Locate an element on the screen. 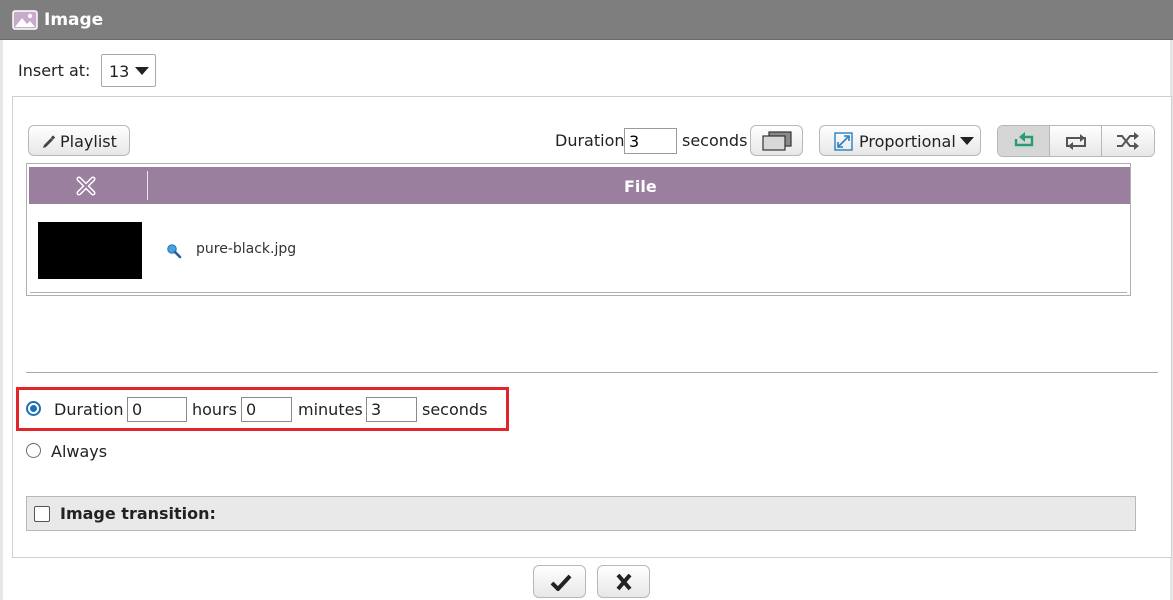  loop-icon is located at coordinates (1024, 139).